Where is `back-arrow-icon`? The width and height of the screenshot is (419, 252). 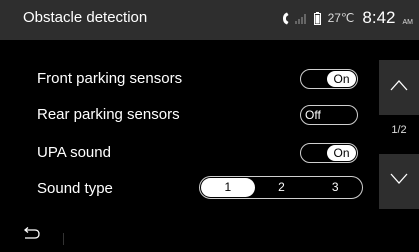
back-arrow-icon is located at coordinates (31, 233).